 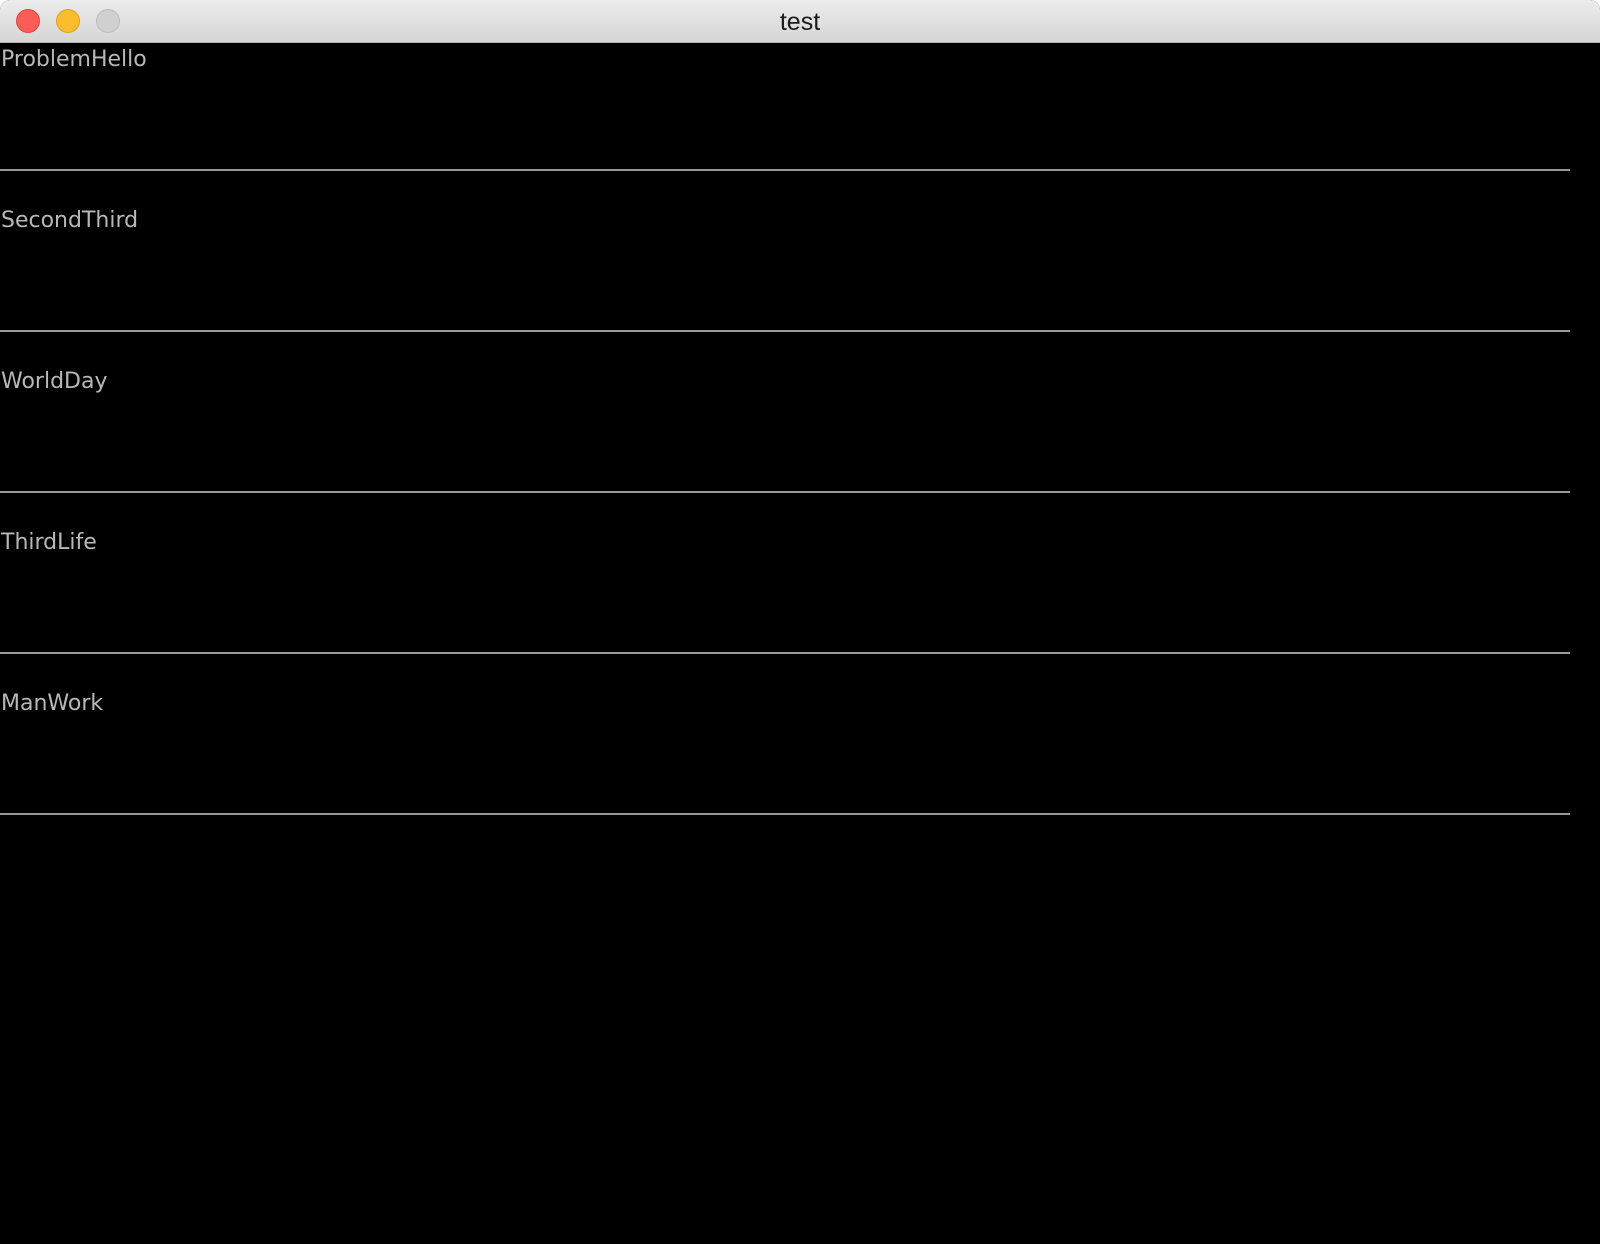 What do you see at coordinates (785, 107) in the screenshot?
I see `list-item: ProblemHello` at bounding box center [785, 107].